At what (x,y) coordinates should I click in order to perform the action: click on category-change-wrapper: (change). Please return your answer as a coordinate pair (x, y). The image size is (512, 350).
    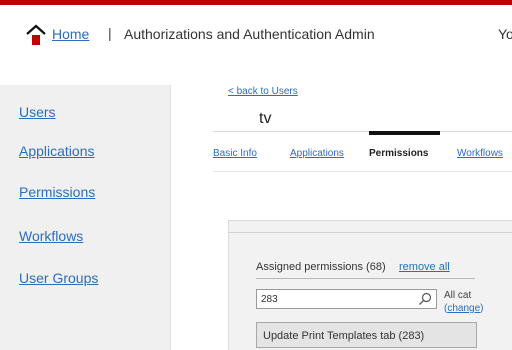
    Looking at the image, I should click on (464, 308).